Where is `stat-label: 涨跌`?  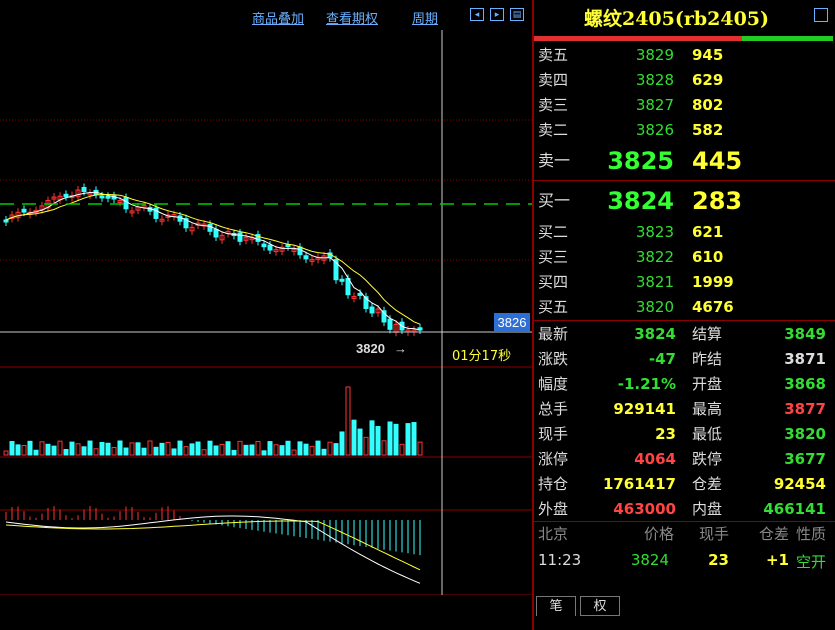
stat-label: 涨跌 is located at coordinates (553, 359).